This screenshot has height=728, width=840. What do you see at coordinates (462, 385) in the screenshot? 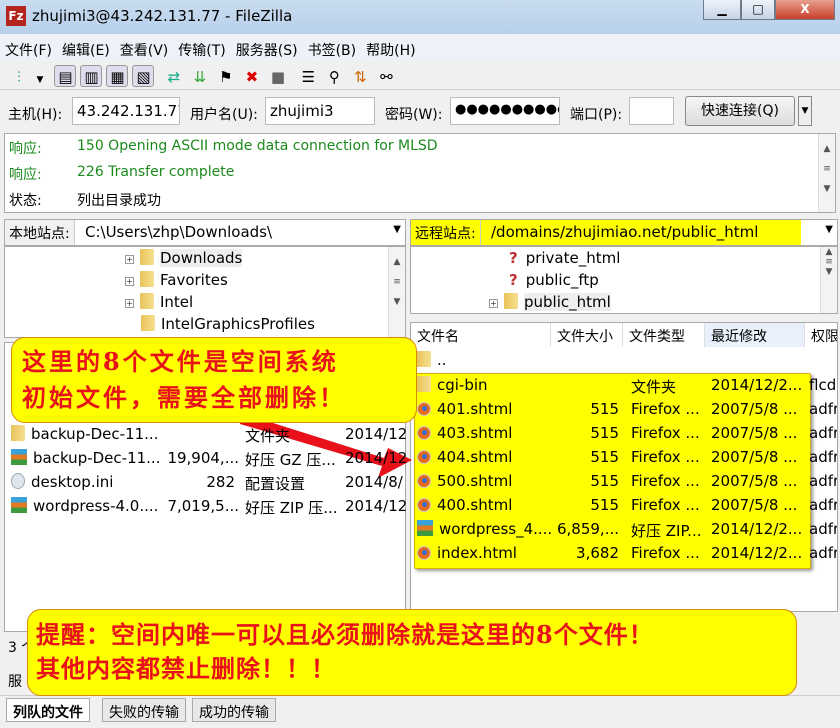
I see `file-name: cgi-bin` at bounding box center [462, 385].